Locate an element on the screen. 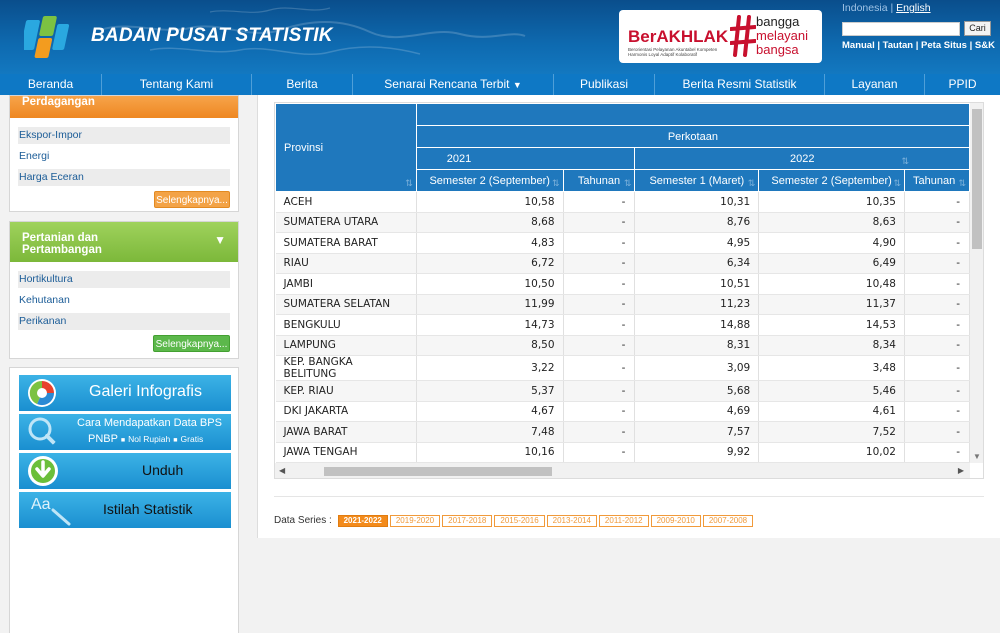 The image size is (1000, 633). nav-label: Senarai Rencana Terbit is located at coordinates (447, 84).